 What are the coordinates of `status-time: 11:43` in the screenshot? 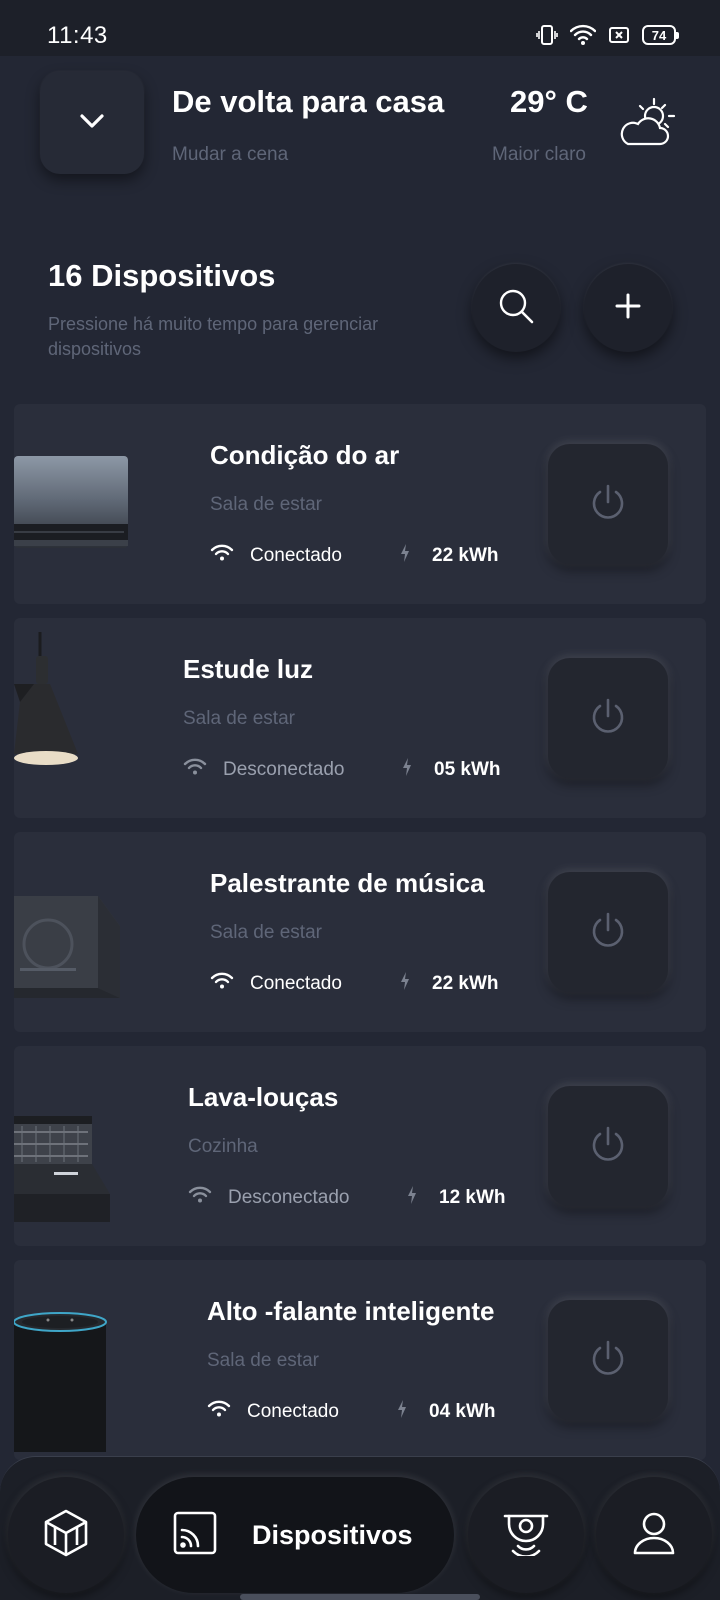 It's located at (77, 35).